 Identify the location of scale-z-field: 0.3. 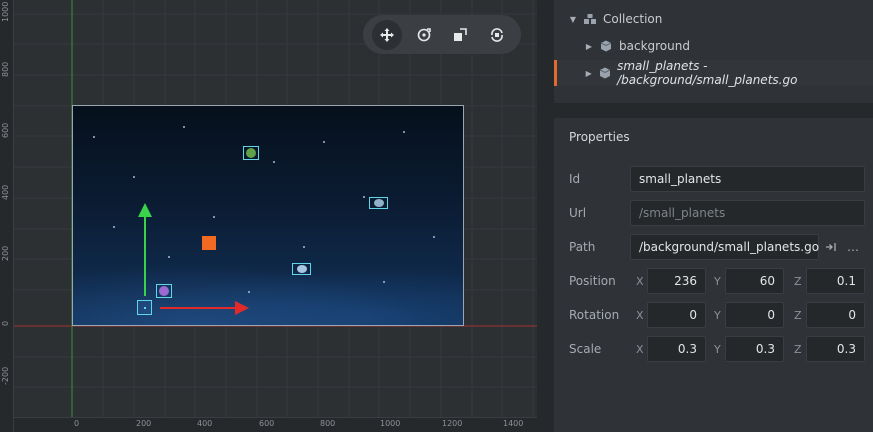
(835, 349).